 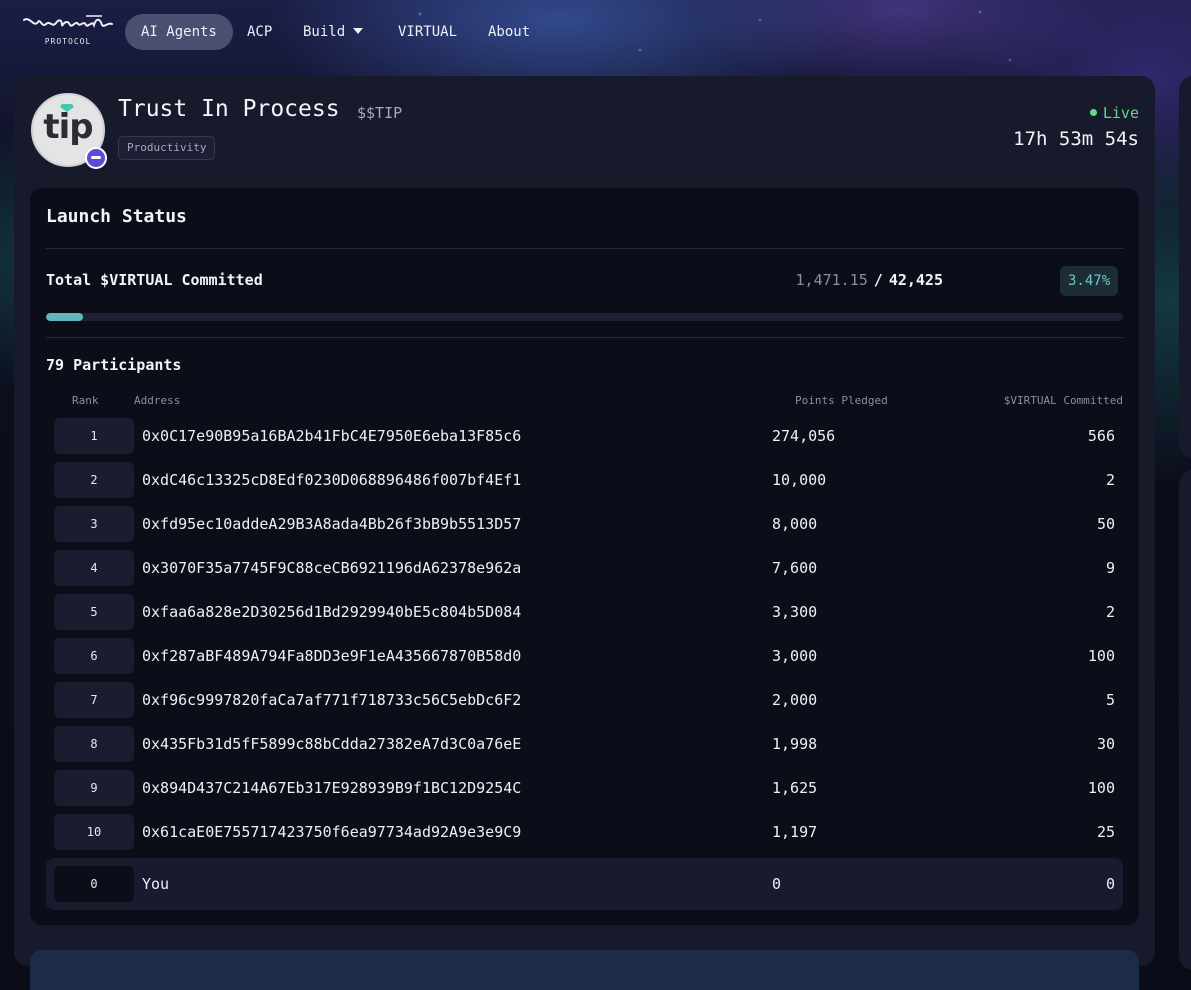 What do you see at coordinates (584, 884) in the screenshot?
I see `your-row: 0 You 0 0` at bounding box center [584, 884].